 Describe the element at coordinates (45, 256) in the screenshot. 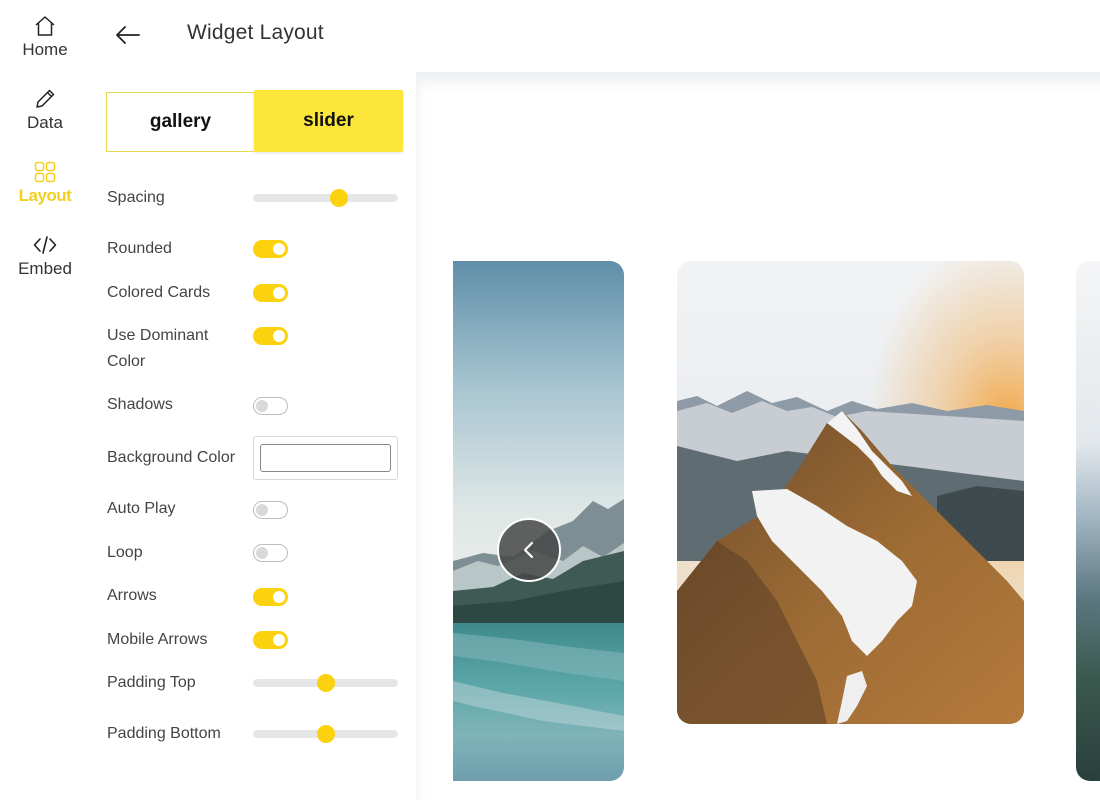

I see `nav-item-embed: Embed` at that location.